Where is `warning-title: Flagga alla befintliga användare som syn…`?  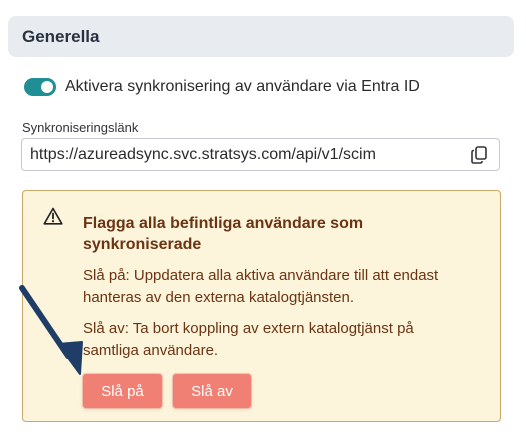 warning-title: Flagga alla befintliga användare som syn… is located at coordinates (223, 234).